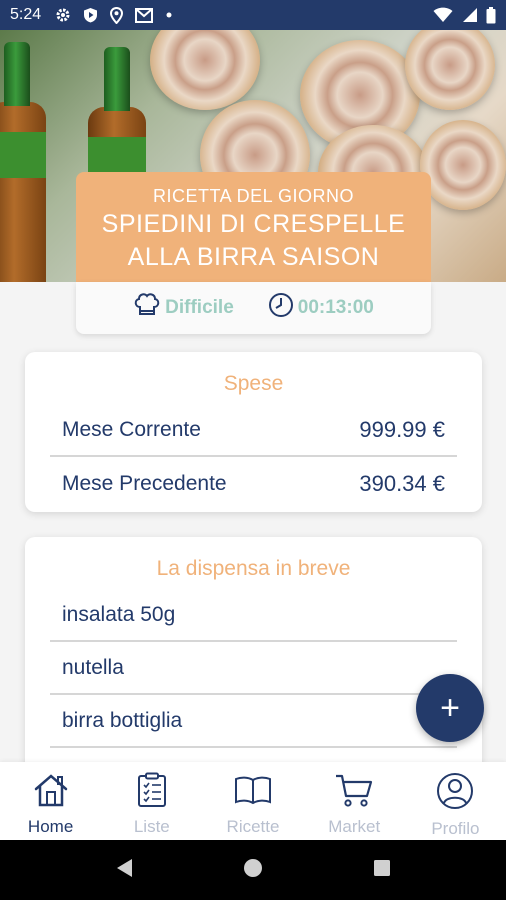  I want to click on pantry-item: nutella, so click(253, 668).